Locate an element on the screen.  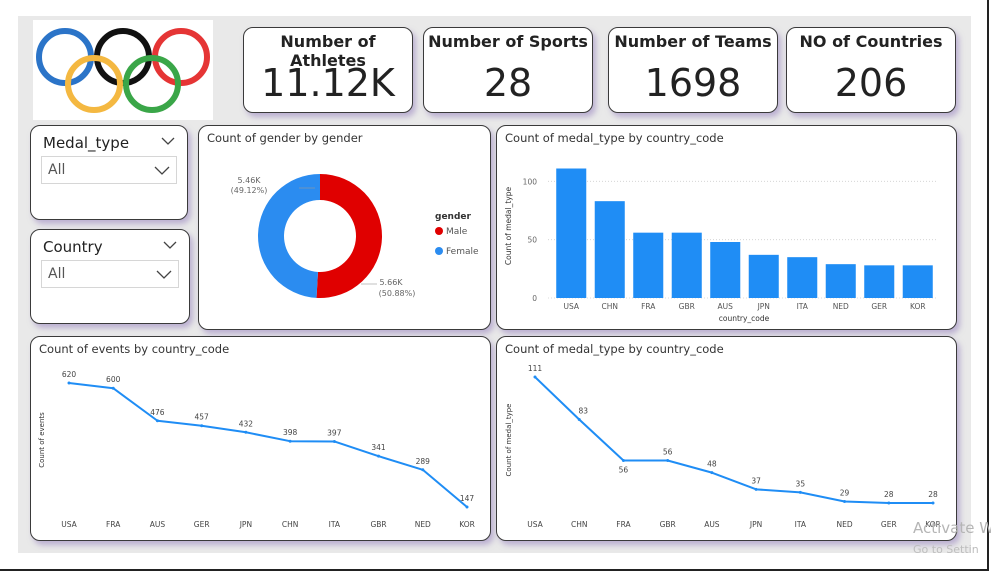
data-label-female-pct: (49.12%) is located at coordinates (249, 190).